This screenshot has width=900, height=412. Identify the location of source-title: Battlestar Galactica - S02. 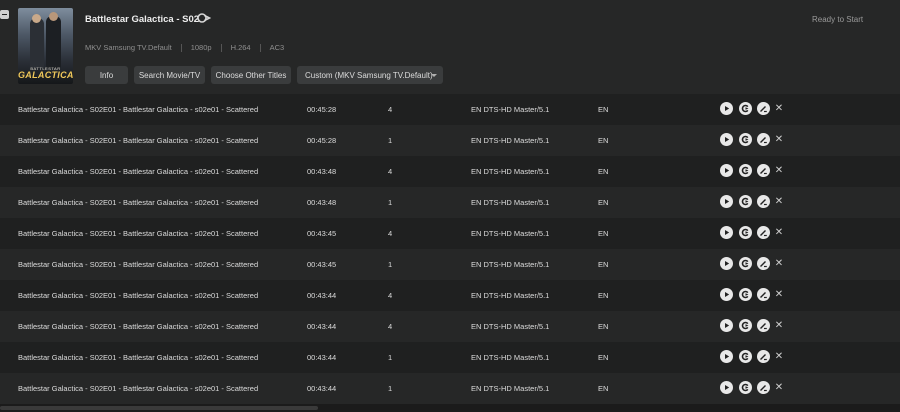
(142, 19).